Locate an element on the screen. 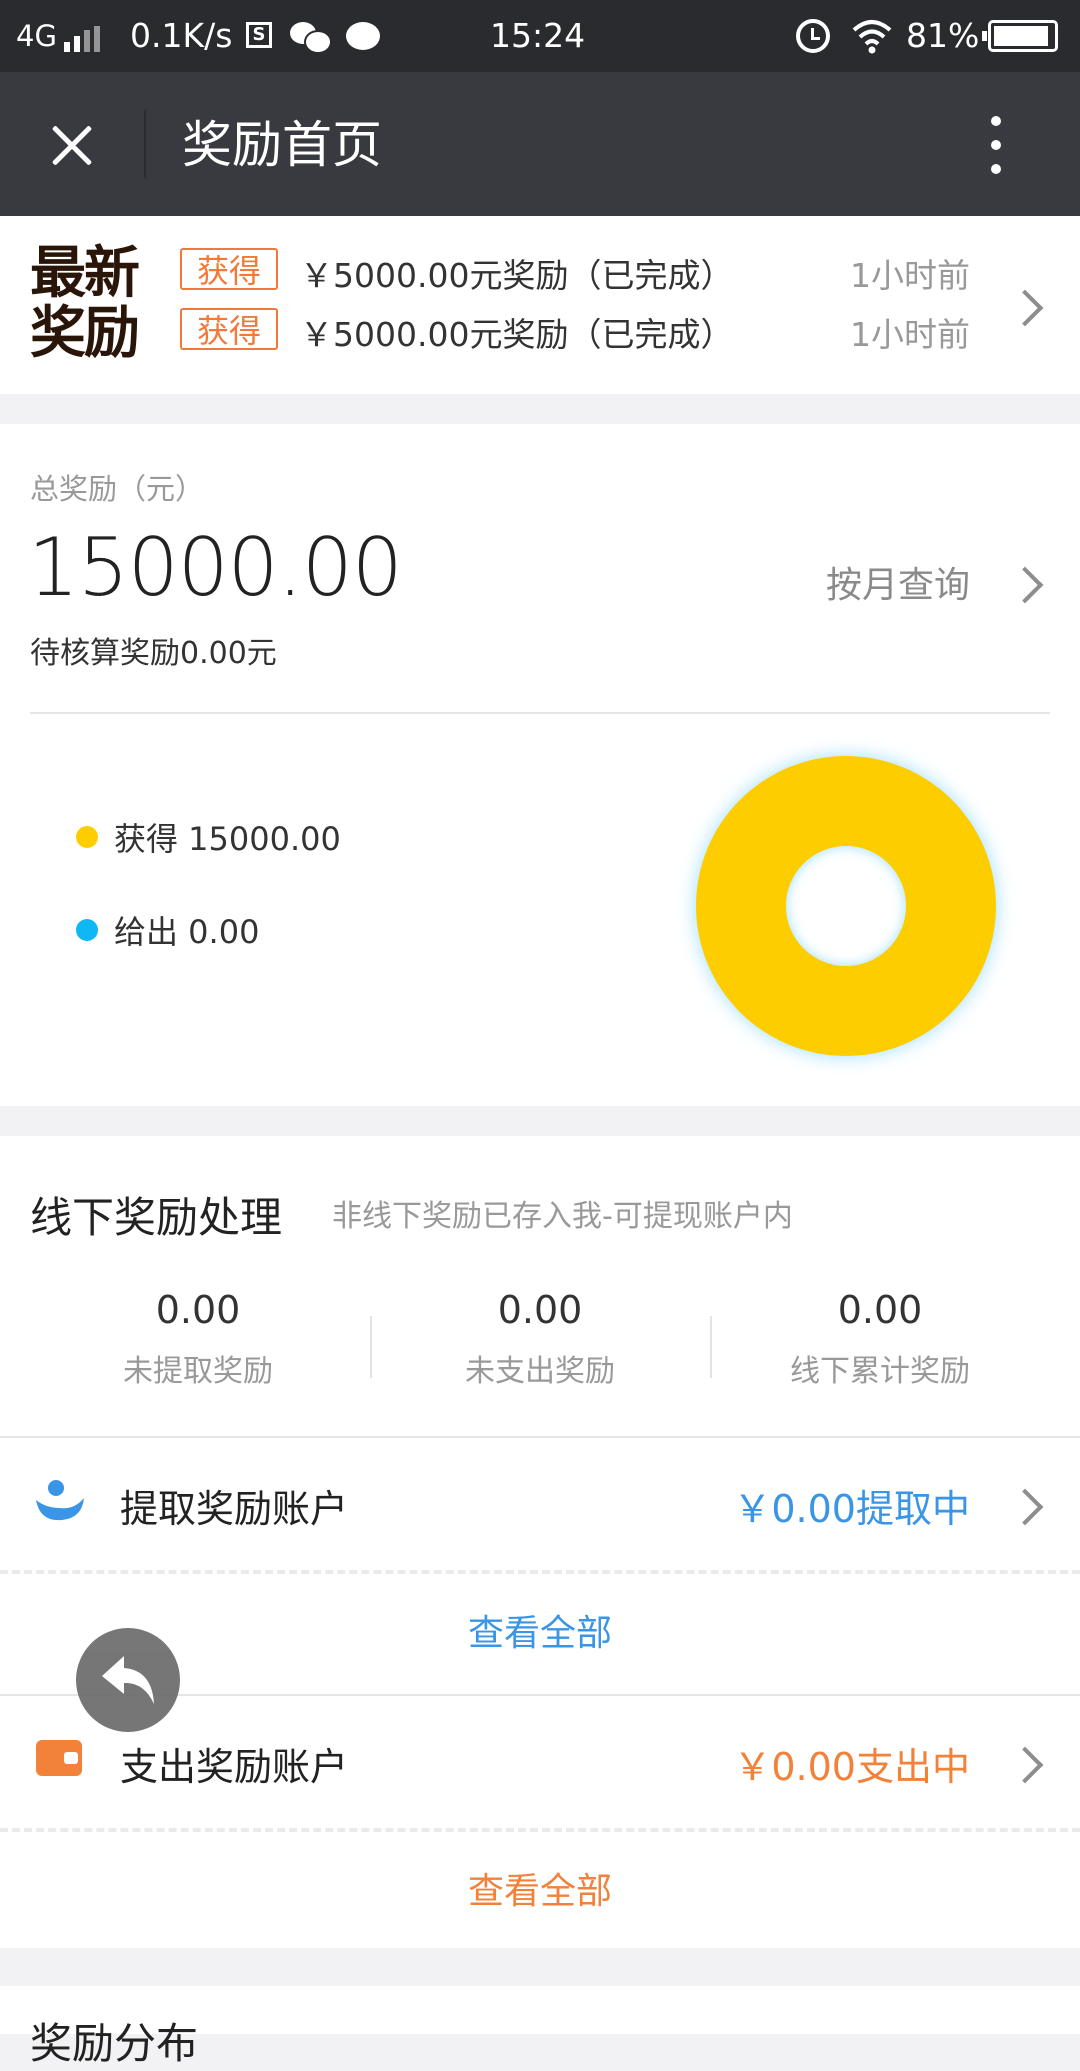  offline-section-title: 线下奖励处理 is located at coordinates (156, 1217).